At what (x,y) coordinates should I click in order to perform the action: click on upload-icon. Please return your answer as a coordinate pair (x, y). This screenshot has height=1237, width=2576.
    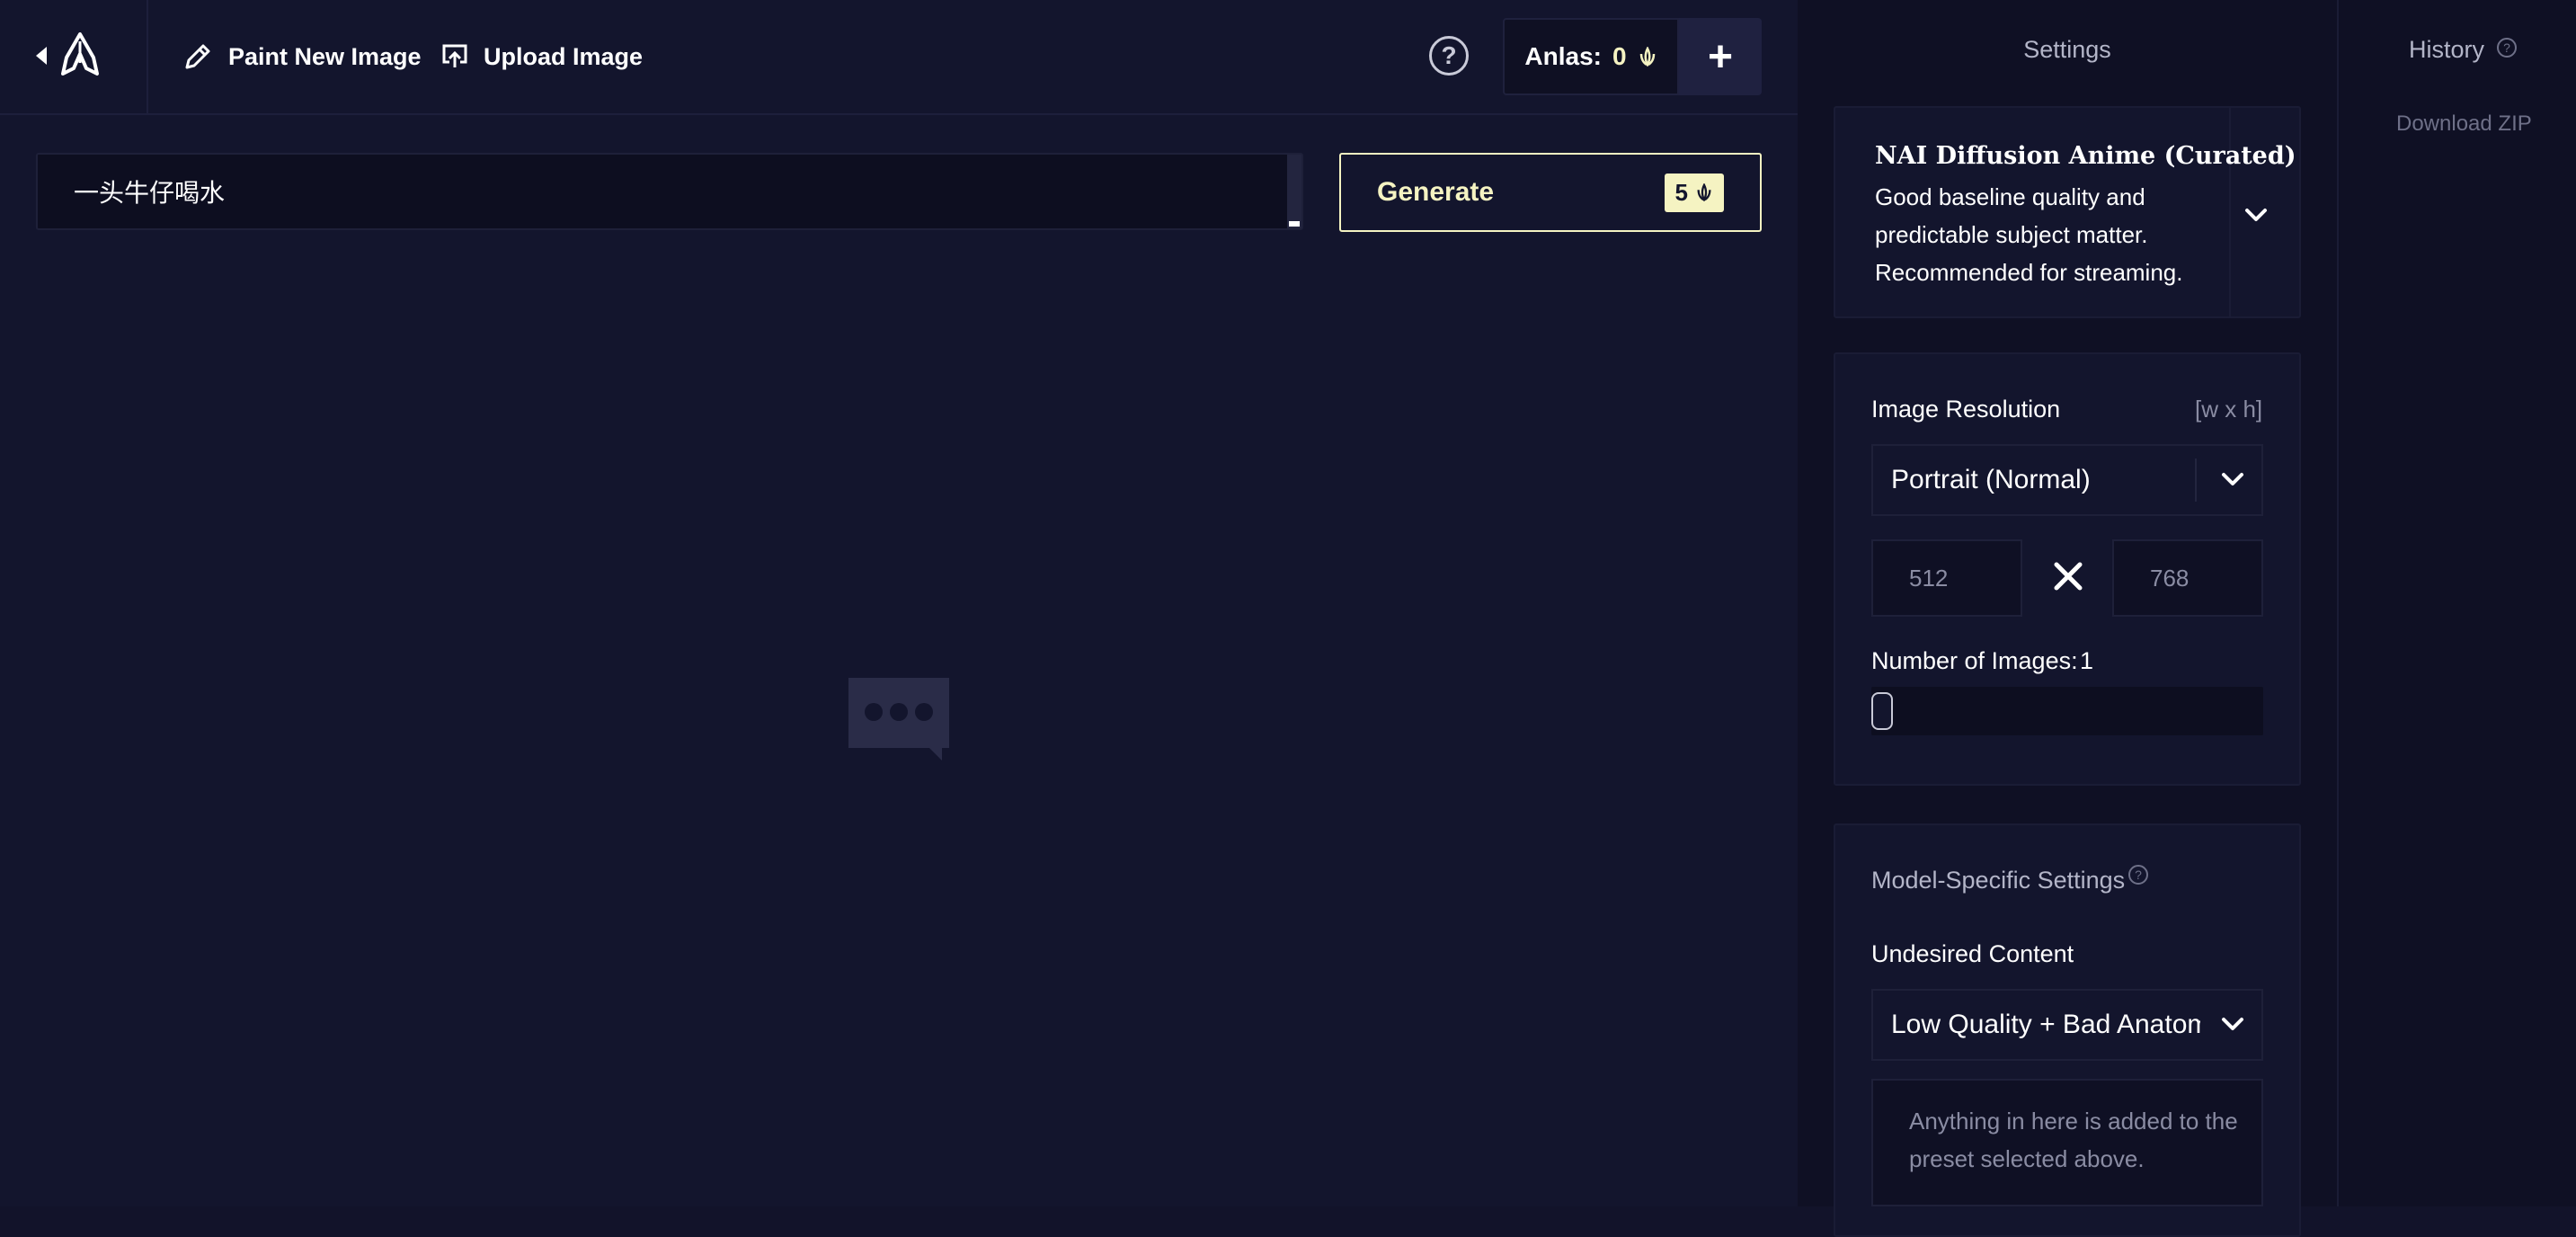
    Looking at the image, I should click on (454, 55).